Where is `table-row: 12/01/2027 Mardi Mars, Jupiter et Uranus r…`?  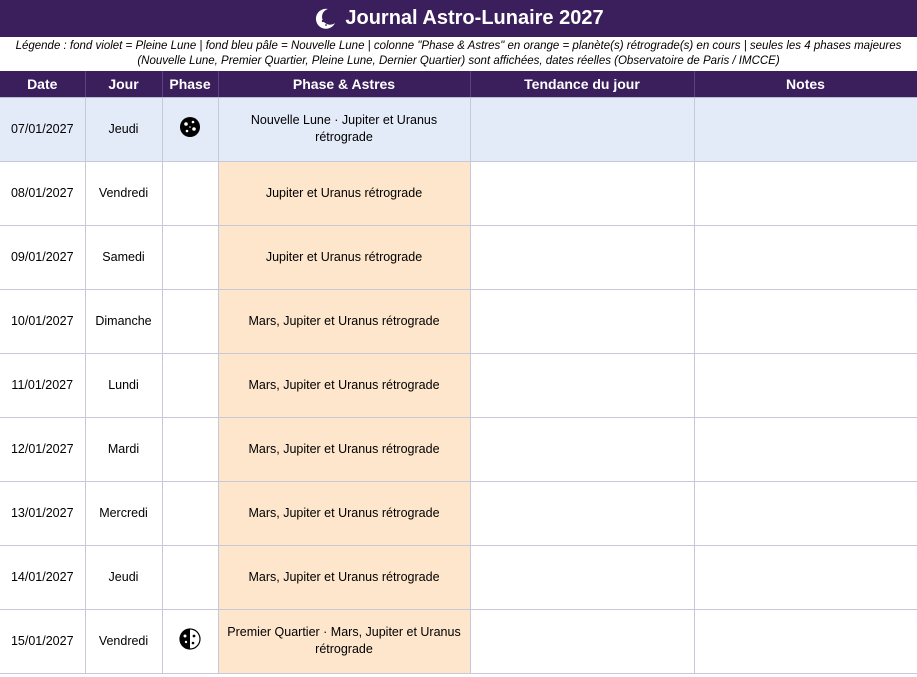
table-row: 12/01/2027 Mardi Mars, Jupiter et Uranus r… is located at coordinates (458, 449).